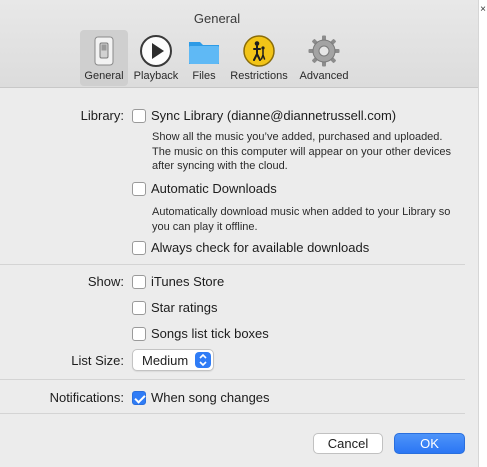 The width and height of the screenshot is (487, 467). What do you see at coordinates (139, 189) in the screenshot?
I see `automatic-downloads-checkbox` at bounding box center [139, 189].